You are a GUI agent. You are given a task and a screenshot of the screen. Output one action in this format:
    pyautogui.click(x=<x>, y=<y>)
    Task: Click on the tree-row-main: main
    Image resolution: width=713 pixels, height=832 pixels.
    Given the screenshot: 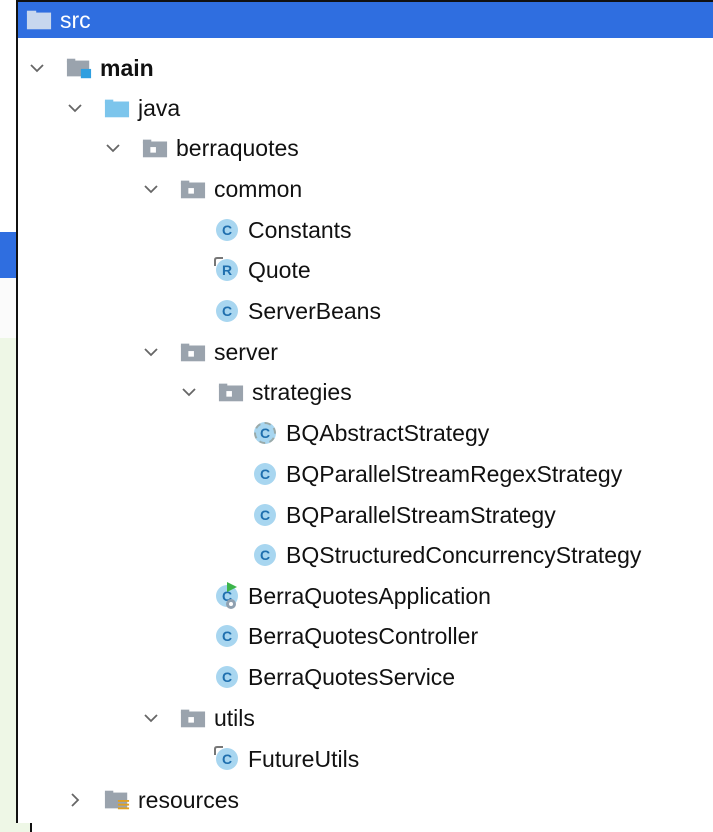 What is the action you would take?
    pyautogui.click(x=90, y=68)
    